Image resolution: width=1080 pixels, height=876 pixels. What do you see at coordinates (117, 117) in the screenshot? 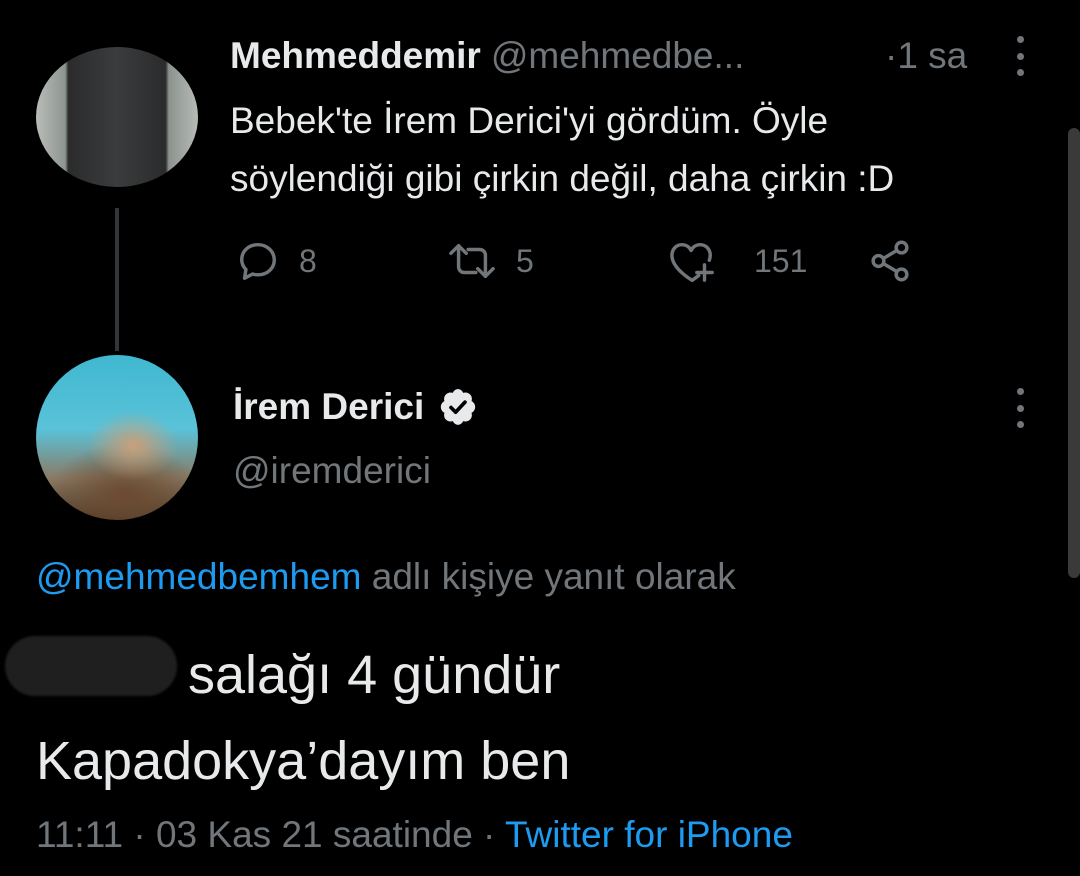
I see `avatar-mehmeddemir` at bounding box center [117, 117].